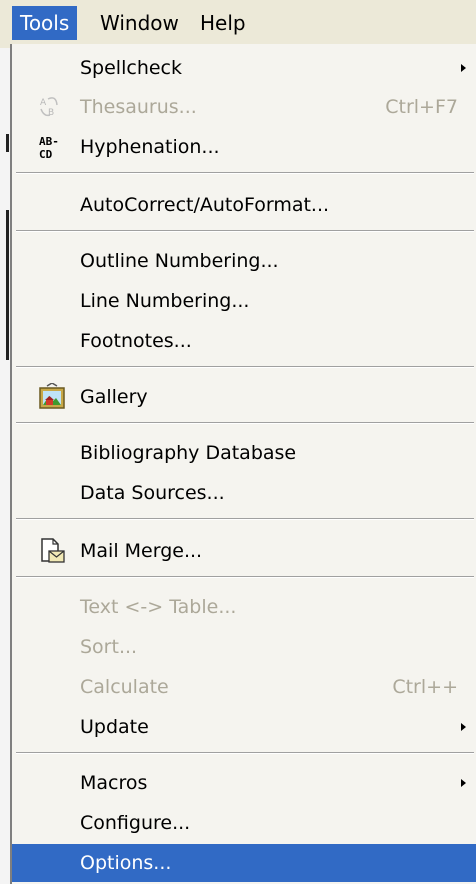 This screenshot has height=884, width=476. Describe the element at coordinates (421, 107) in the screenshot. I see `shortcut-label: Ctrl+F7` at that location.